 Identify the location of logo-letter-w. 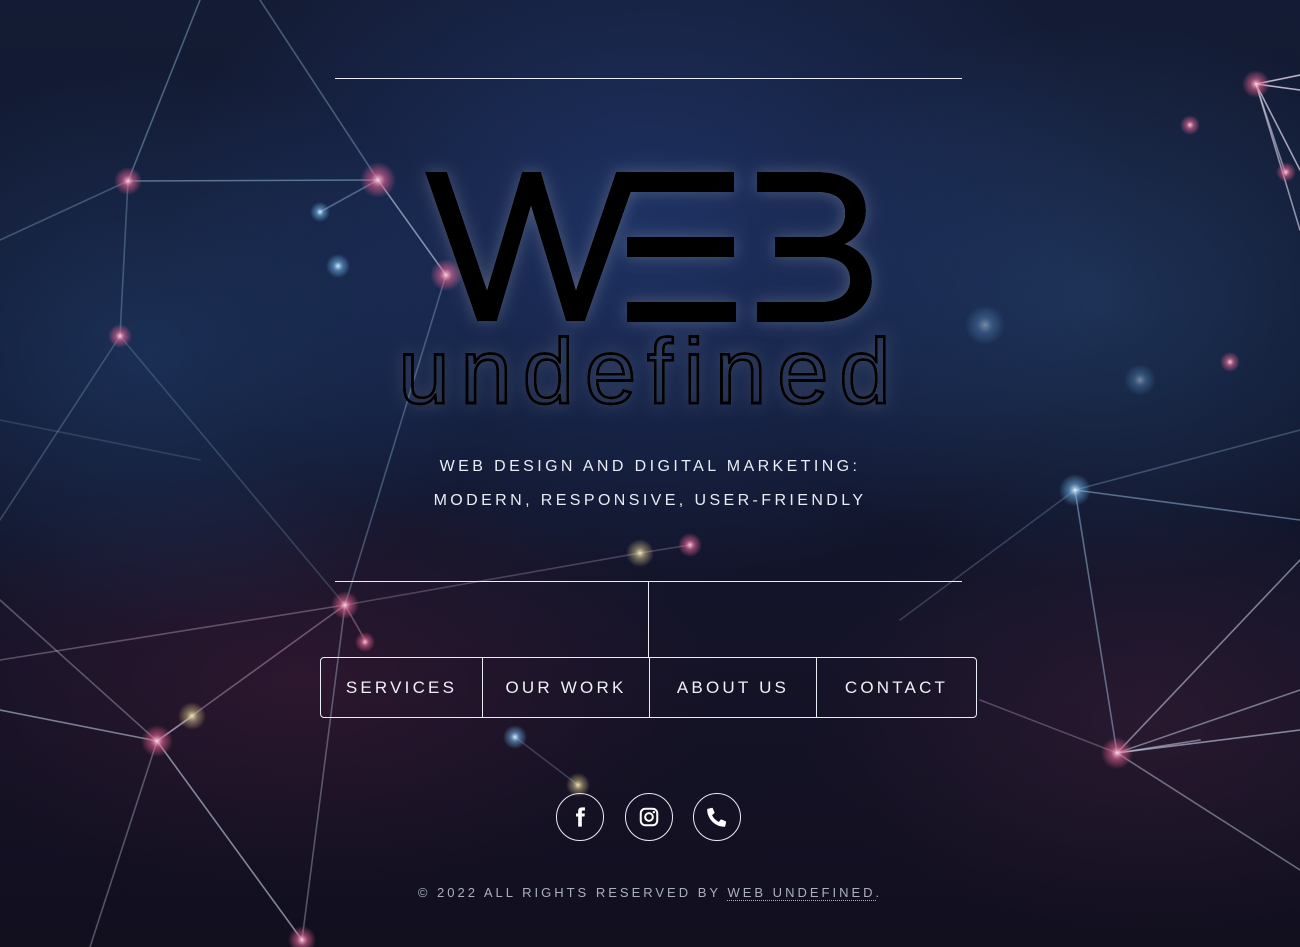
(531, 246).